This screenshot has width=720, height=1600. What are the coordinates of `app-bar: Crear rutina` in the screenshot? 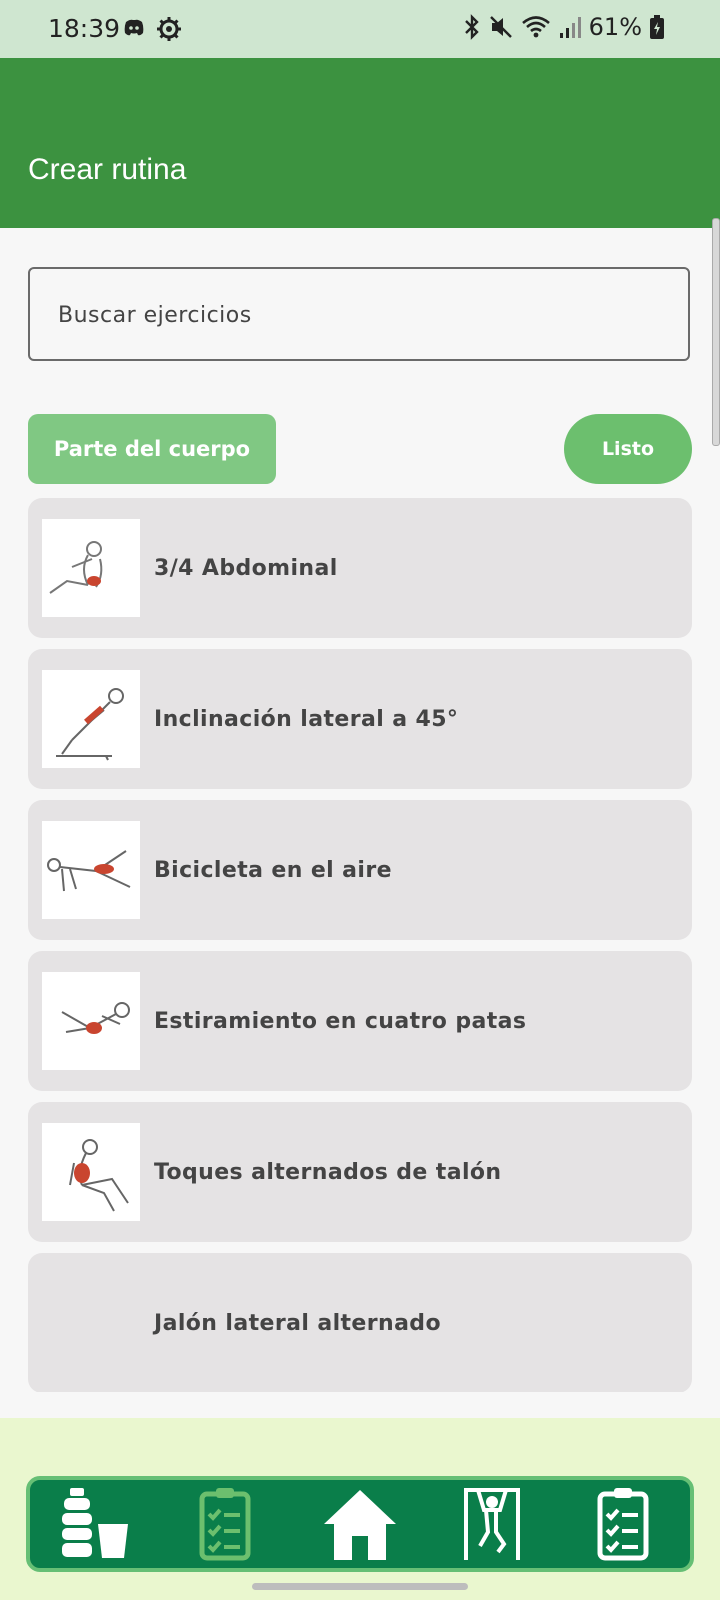 It's located at (360, 143).